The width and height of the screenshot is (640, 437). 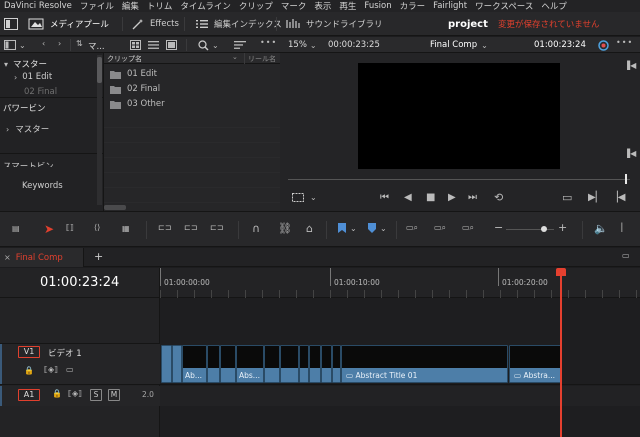 What do you see at coordinates (98, 256) in the screenshot?
I see `add-tab-button: +` at bounding box center [98, 256].